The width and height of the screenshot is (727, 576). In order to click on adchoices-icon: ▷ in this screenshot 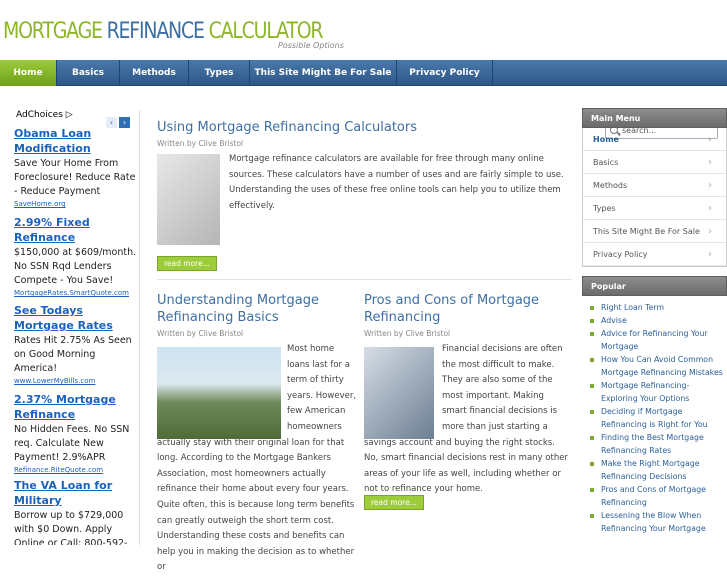, I will do `click(69, 115)`.